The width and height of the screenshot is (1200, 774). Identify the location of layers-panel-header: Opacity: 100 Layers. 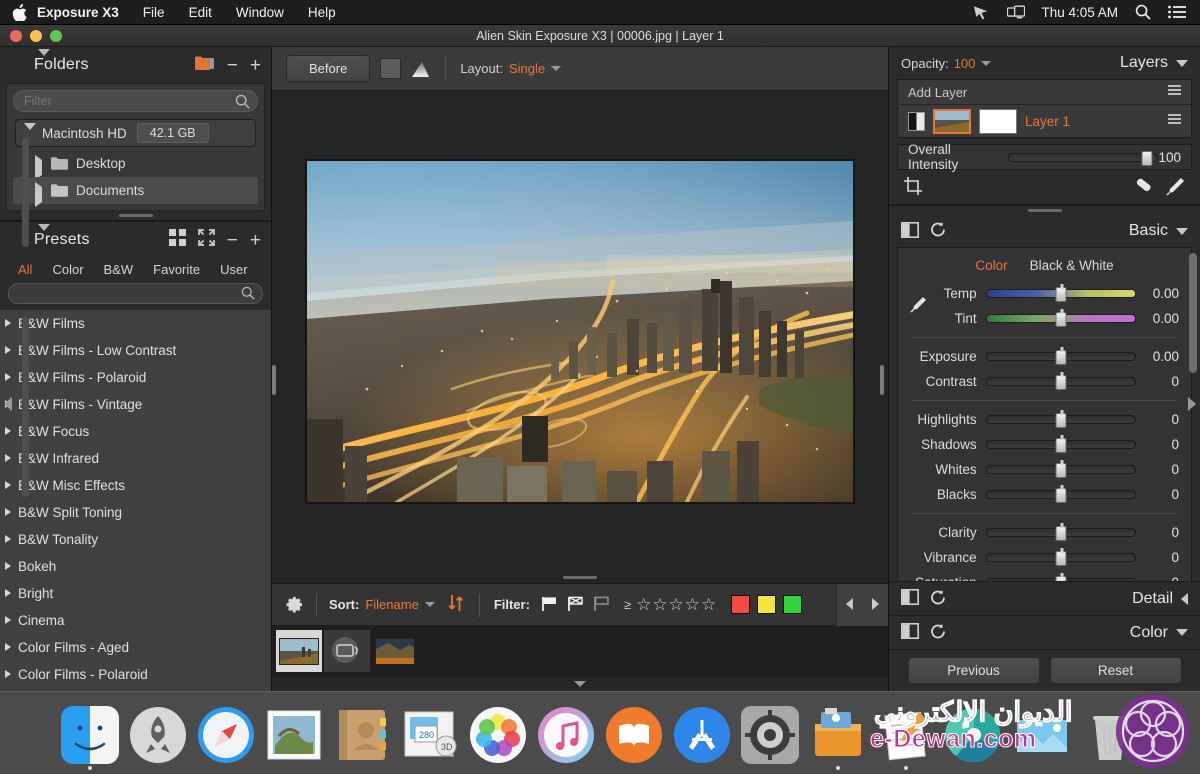
(1044, 63).